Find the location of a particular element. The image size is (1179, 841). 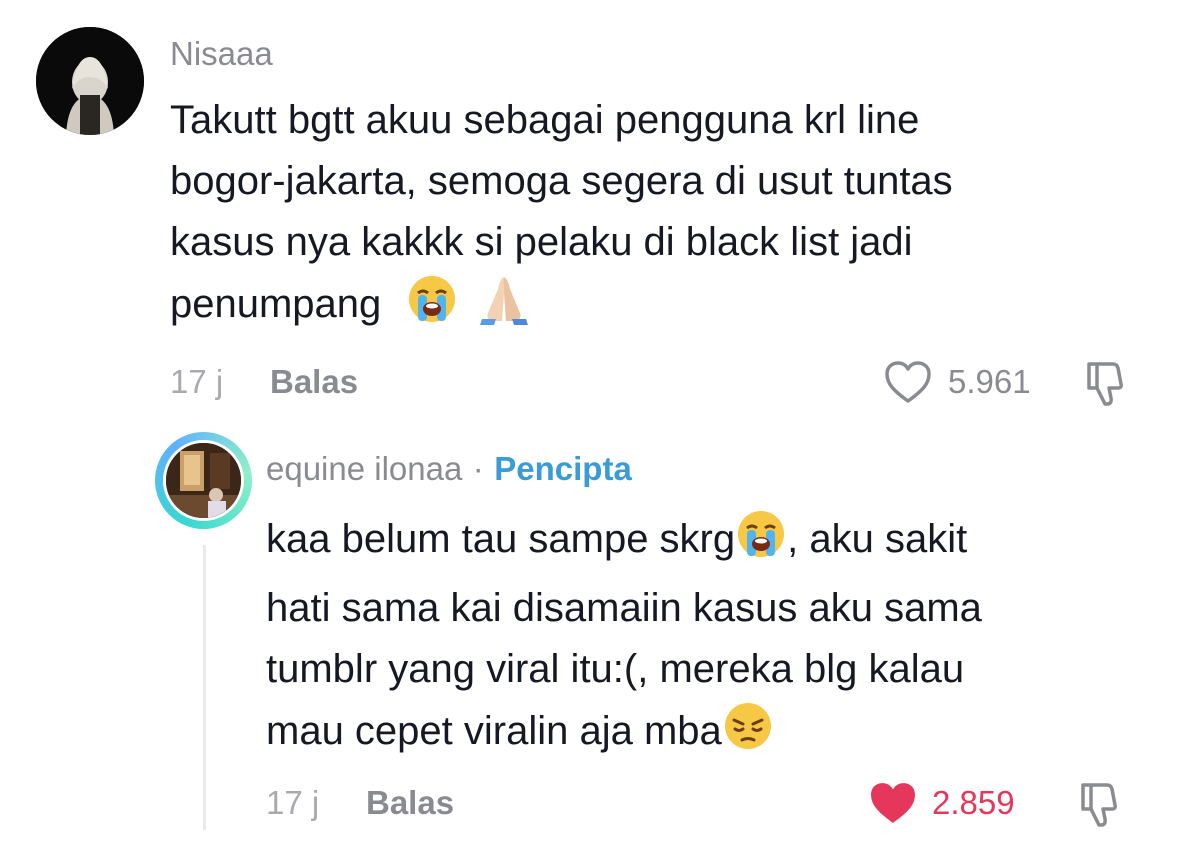

reply-header: equine ilonaa · Pencipta is located at coordinates (449, 468).